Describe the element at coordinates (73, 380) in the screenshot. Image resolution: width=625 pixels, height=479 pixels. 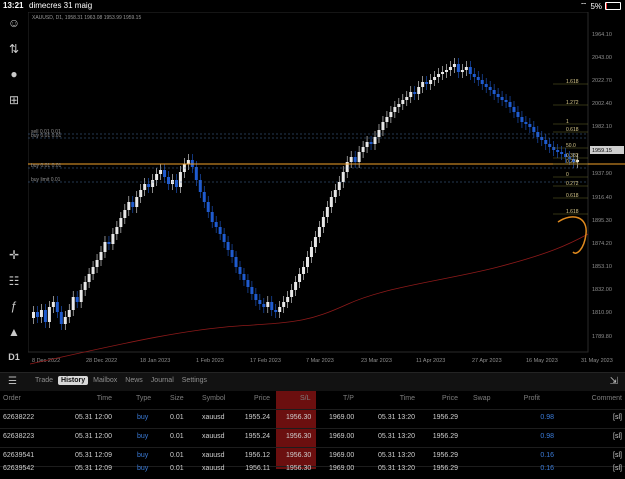
I see `tab-history: History` at that location.